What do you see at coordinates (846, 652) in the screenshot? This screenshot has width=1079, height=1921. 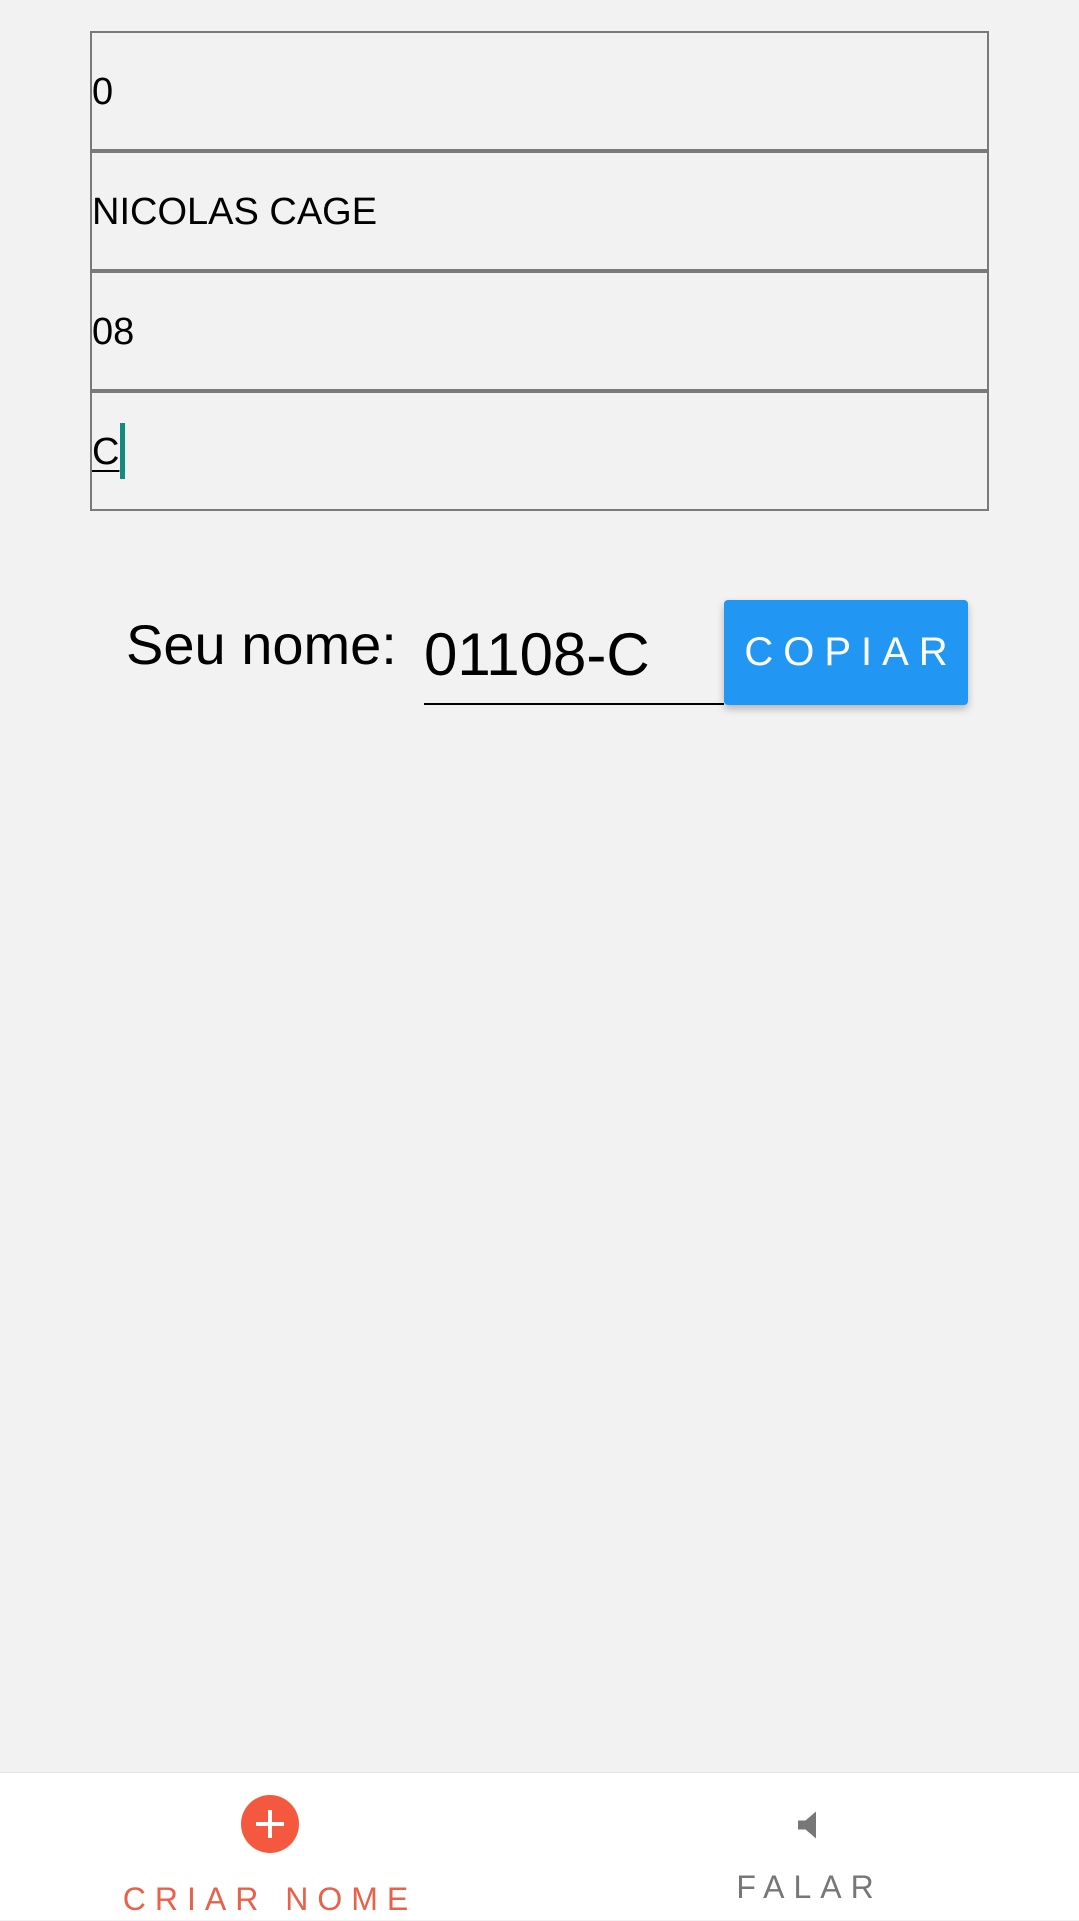 I see `copy-button: COPIAR` at bounding box center [846, 652].